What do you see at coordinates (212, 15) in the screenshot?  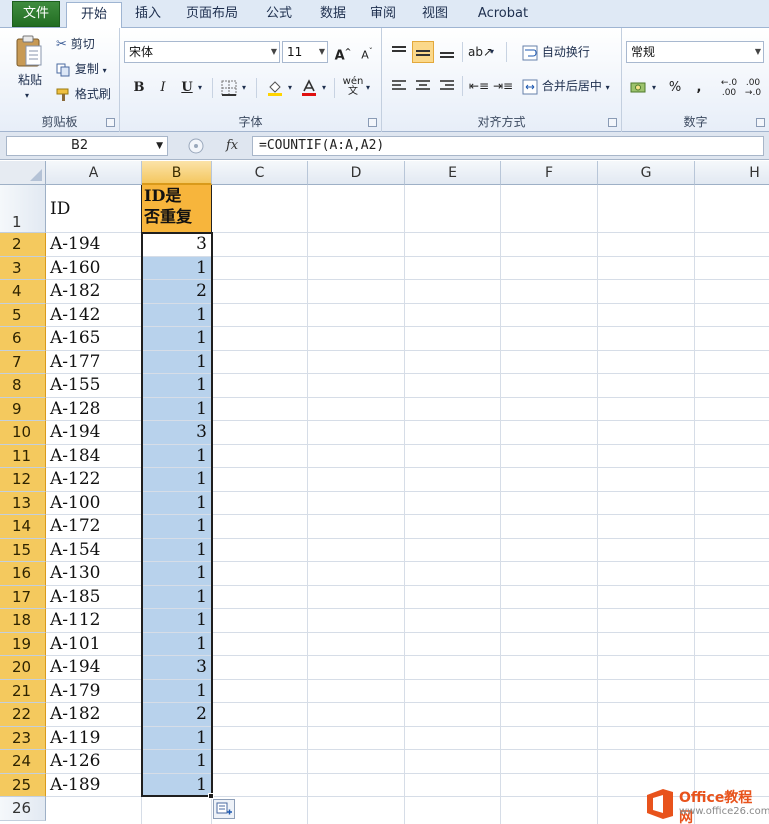 I see `tab-ribbon-3: 页面布局` at bounding box center [212, 15].